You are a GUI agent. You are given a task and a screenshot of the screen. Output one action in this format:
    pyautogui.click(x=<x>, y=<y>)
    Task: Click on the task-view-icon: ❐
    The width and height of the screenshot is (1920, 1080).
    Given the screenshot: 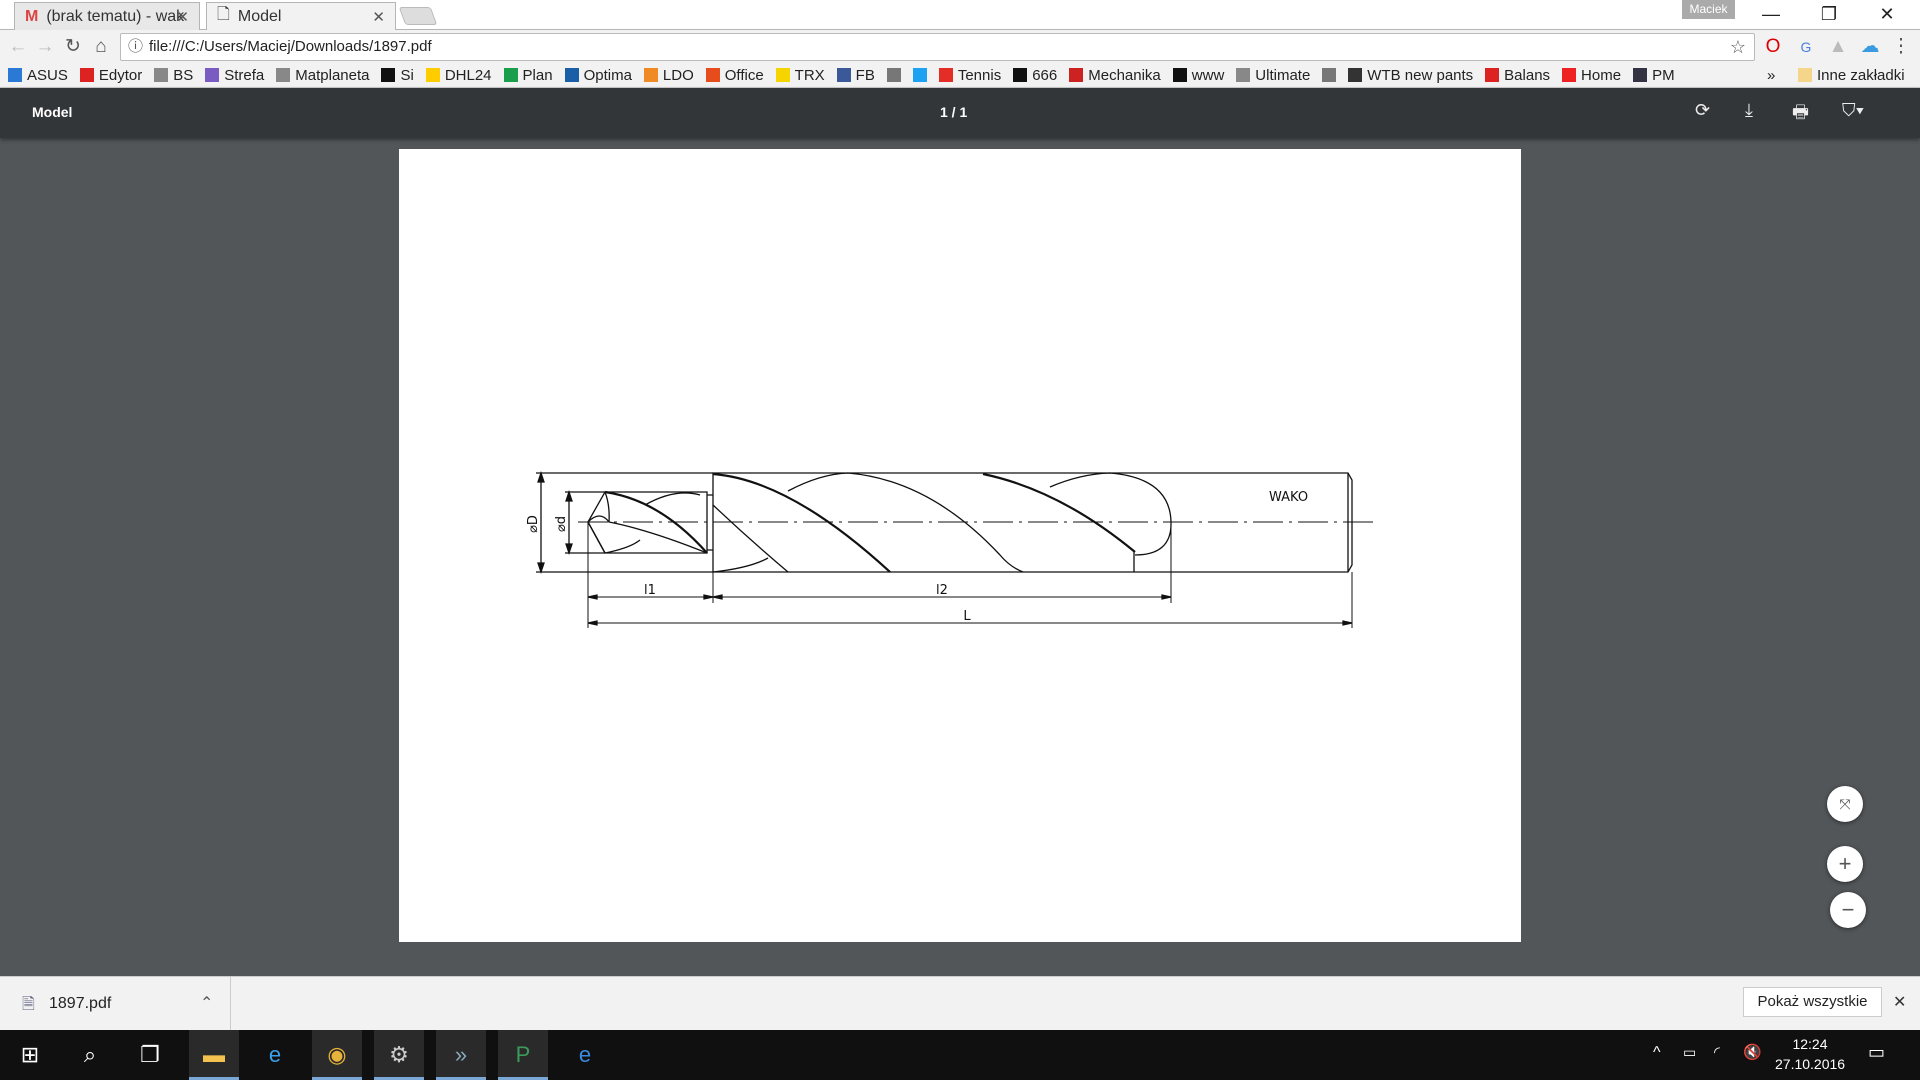 What is the action you would take?
    pyautogui.click(x=150, y=1055)
    